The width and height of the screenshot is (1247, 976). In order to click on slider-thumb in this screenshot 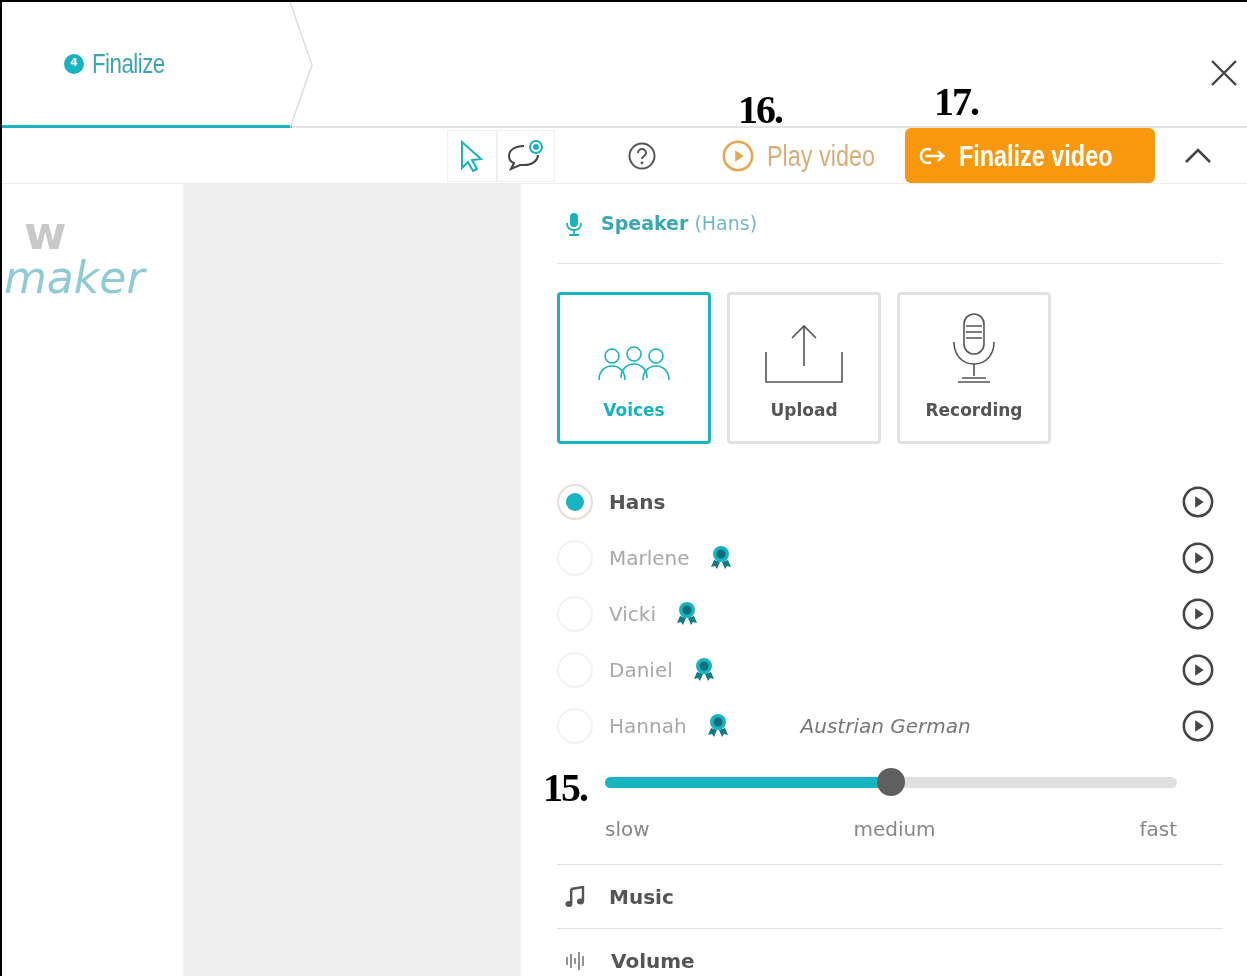, I will do `click(891, 782)`.